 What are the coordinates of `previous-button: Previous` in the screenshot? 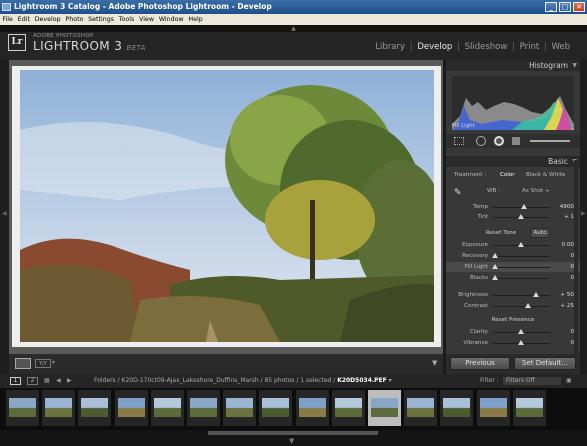 It's located at (480, 363).